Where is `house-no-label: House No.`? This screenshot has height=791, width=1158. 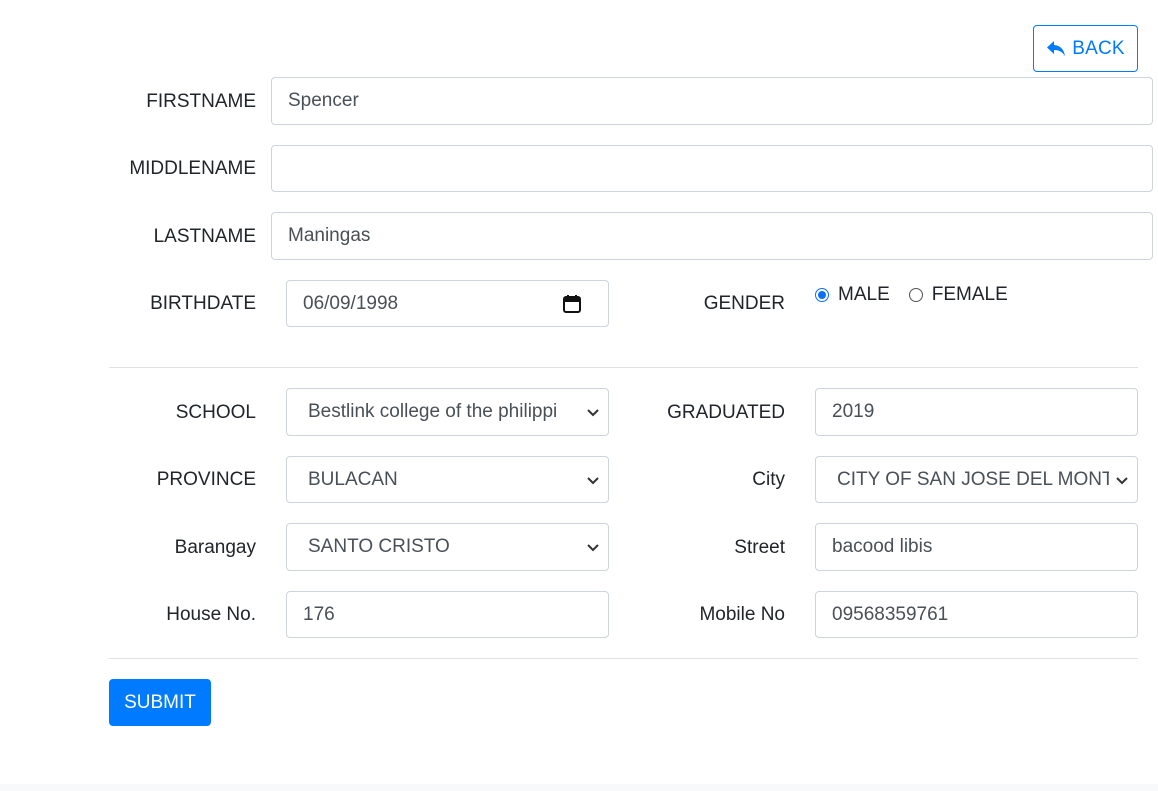
house-no-label: House No. is located at coordinates (211, 614).